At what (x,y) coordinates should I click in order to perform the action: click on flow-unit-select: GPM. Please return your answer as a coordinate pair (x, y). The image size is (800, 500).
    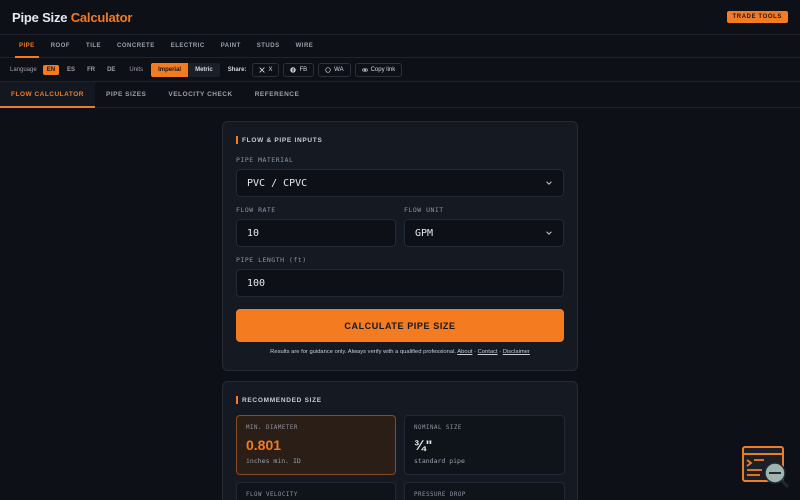
    Looking at the image, I should click on (484, 233).